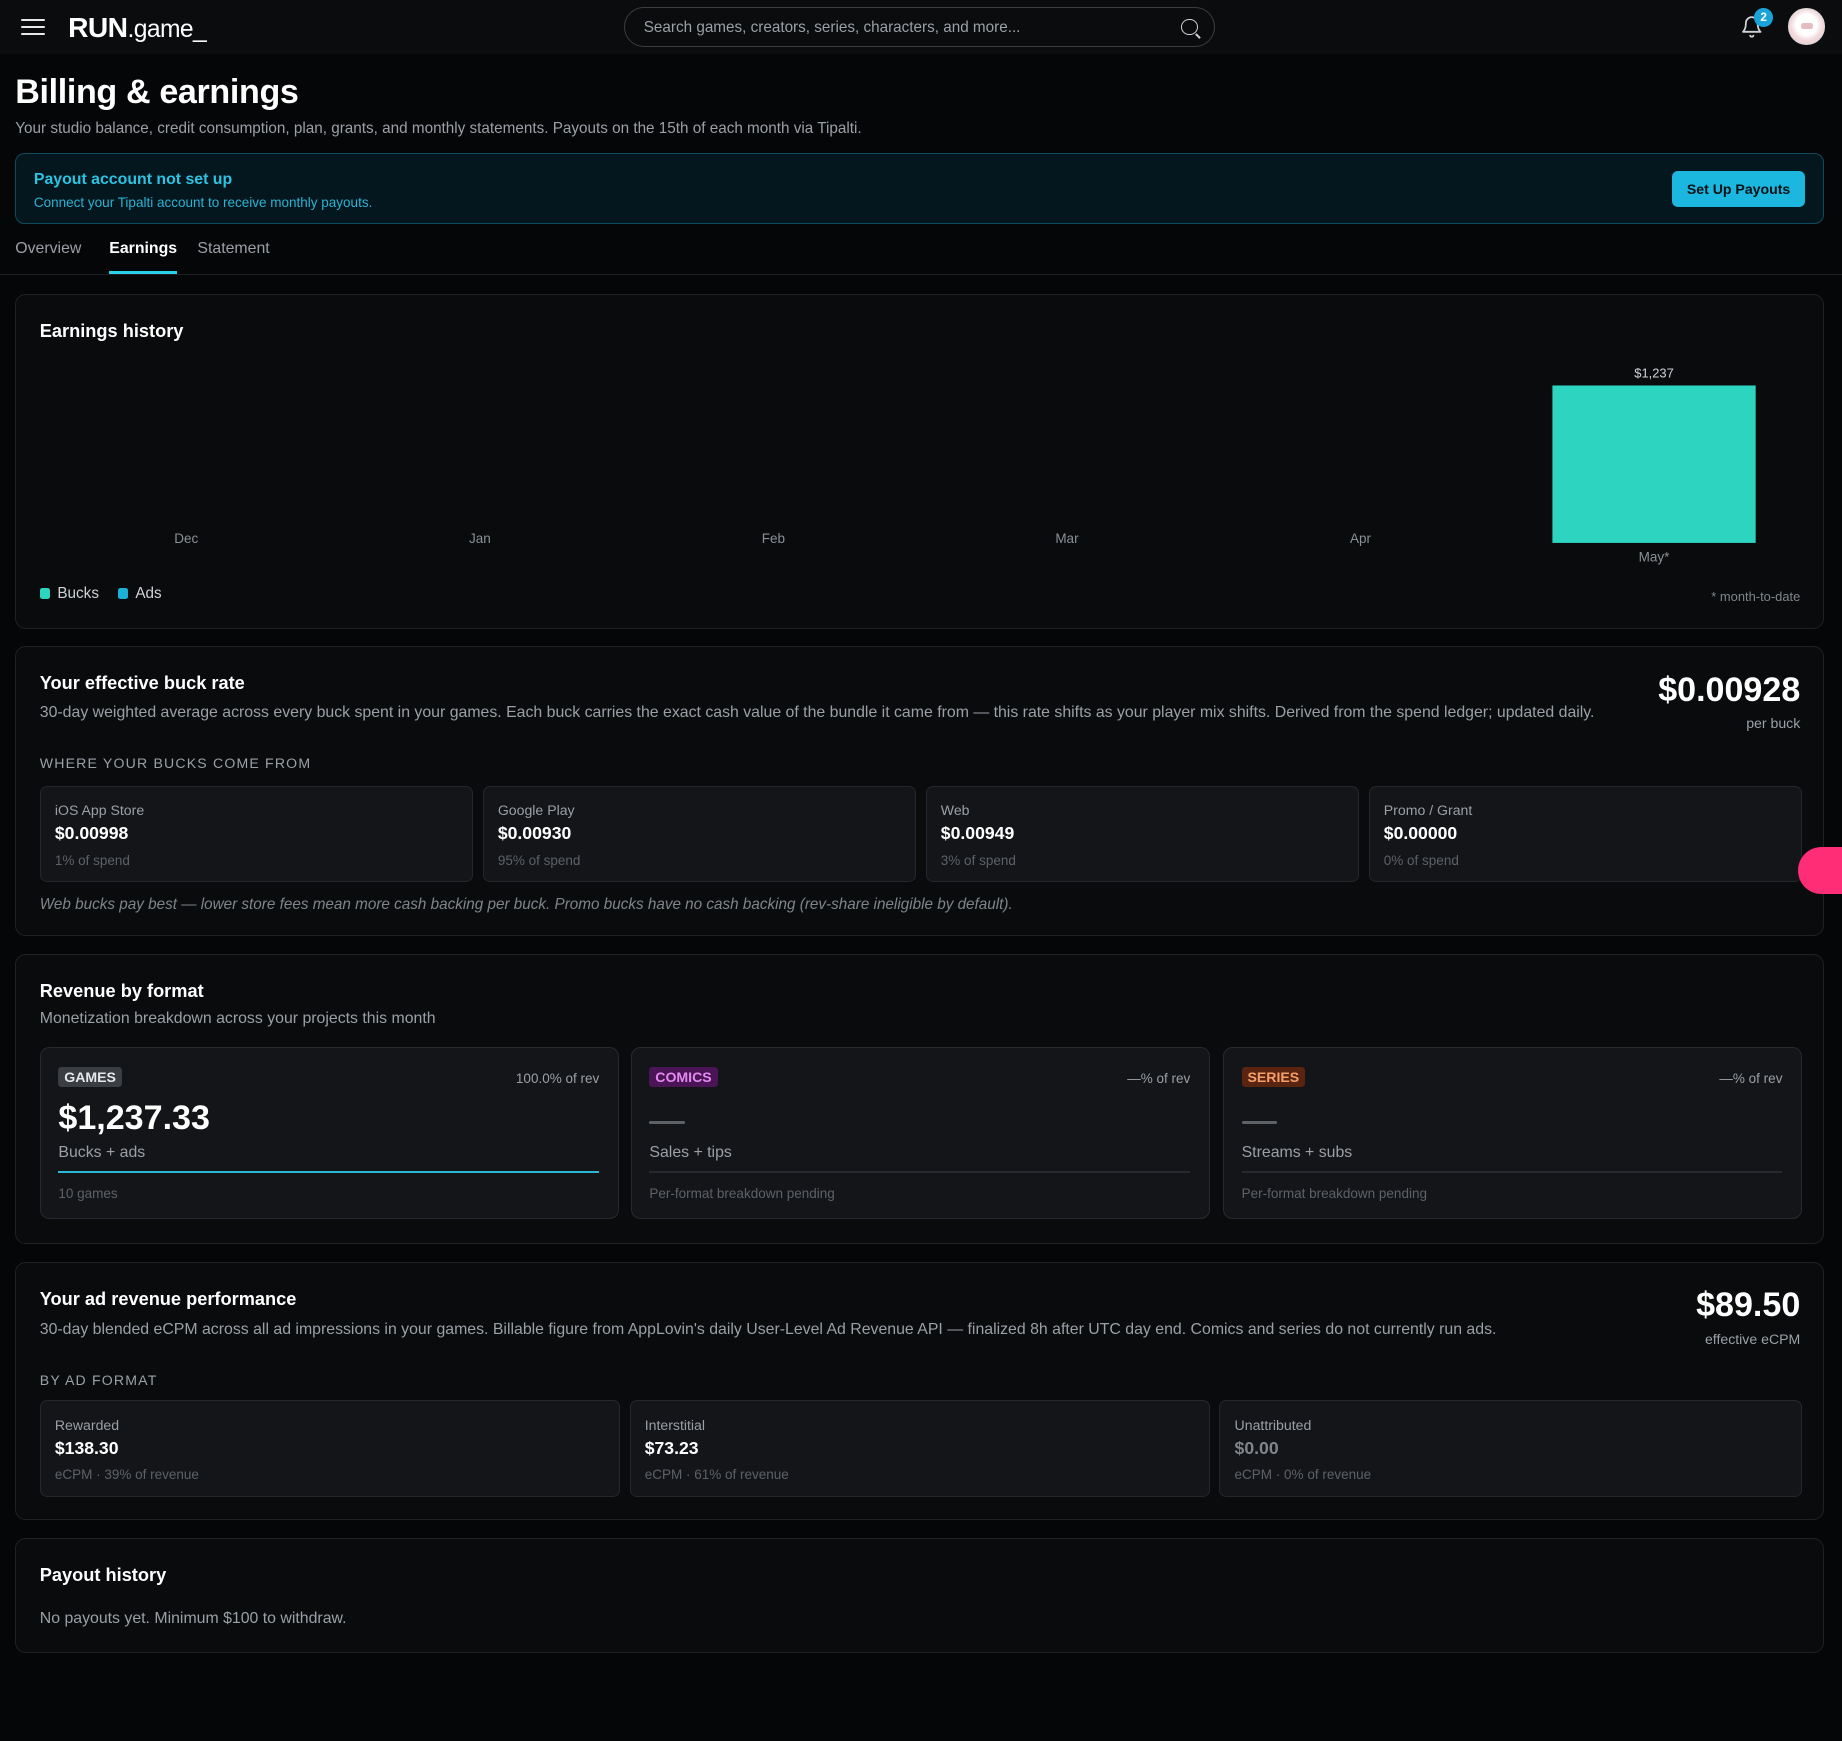  I want to click on legend-label-ads: Ads, so click(148, 593).